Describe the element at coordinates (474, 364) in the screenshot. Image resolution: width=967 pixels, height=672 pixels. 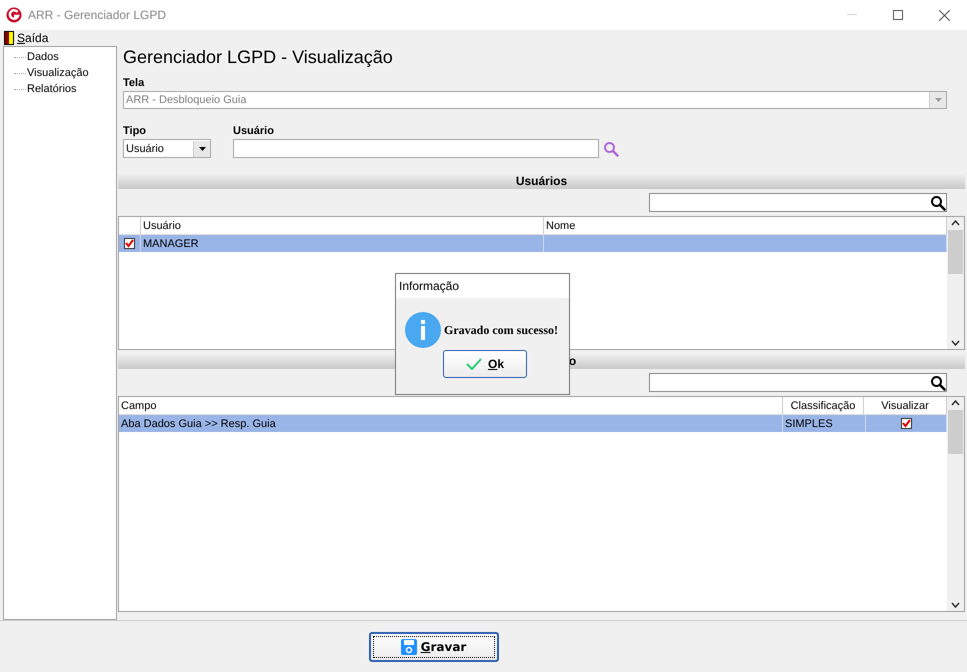
I see `checkmark-icon` at that location.